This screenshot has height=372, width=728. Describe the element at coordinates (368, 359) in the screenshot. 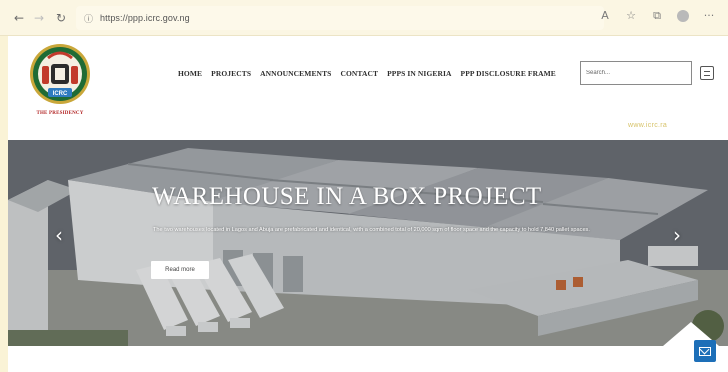

I see `page-content-area` at that location.